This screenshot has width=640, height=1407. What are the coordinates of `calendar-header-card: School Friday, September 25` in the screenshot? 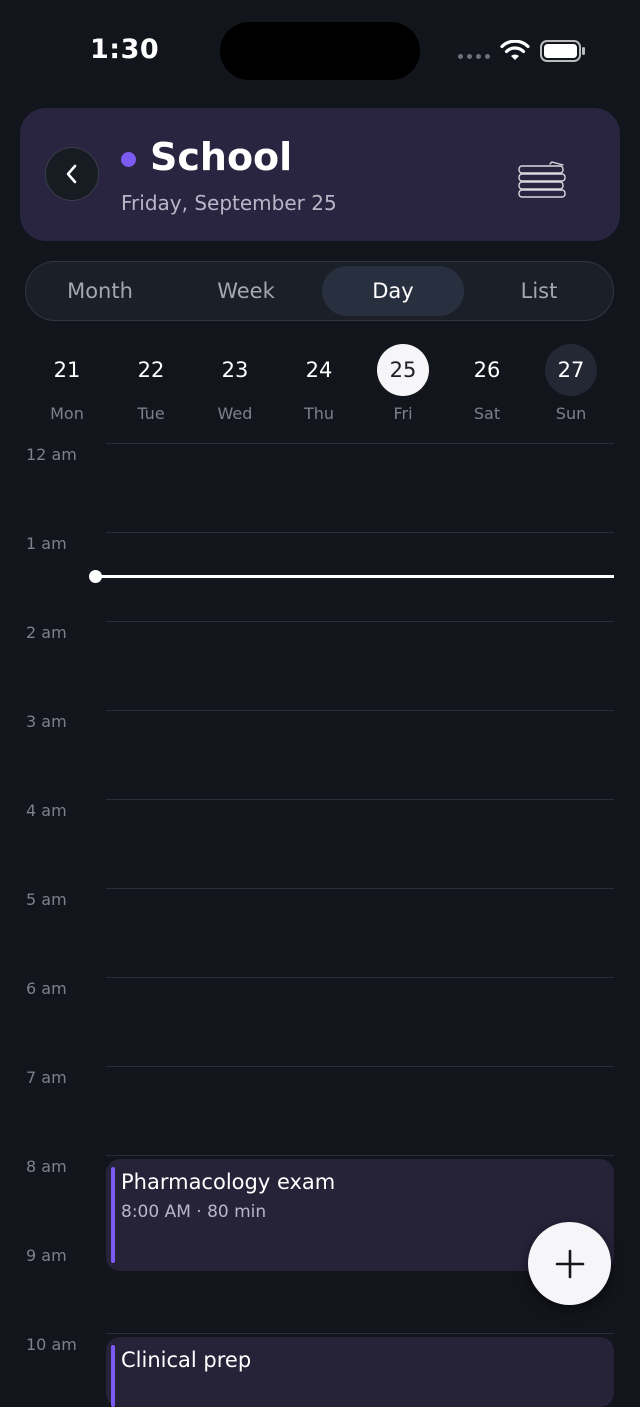 It's located at (320, 174).